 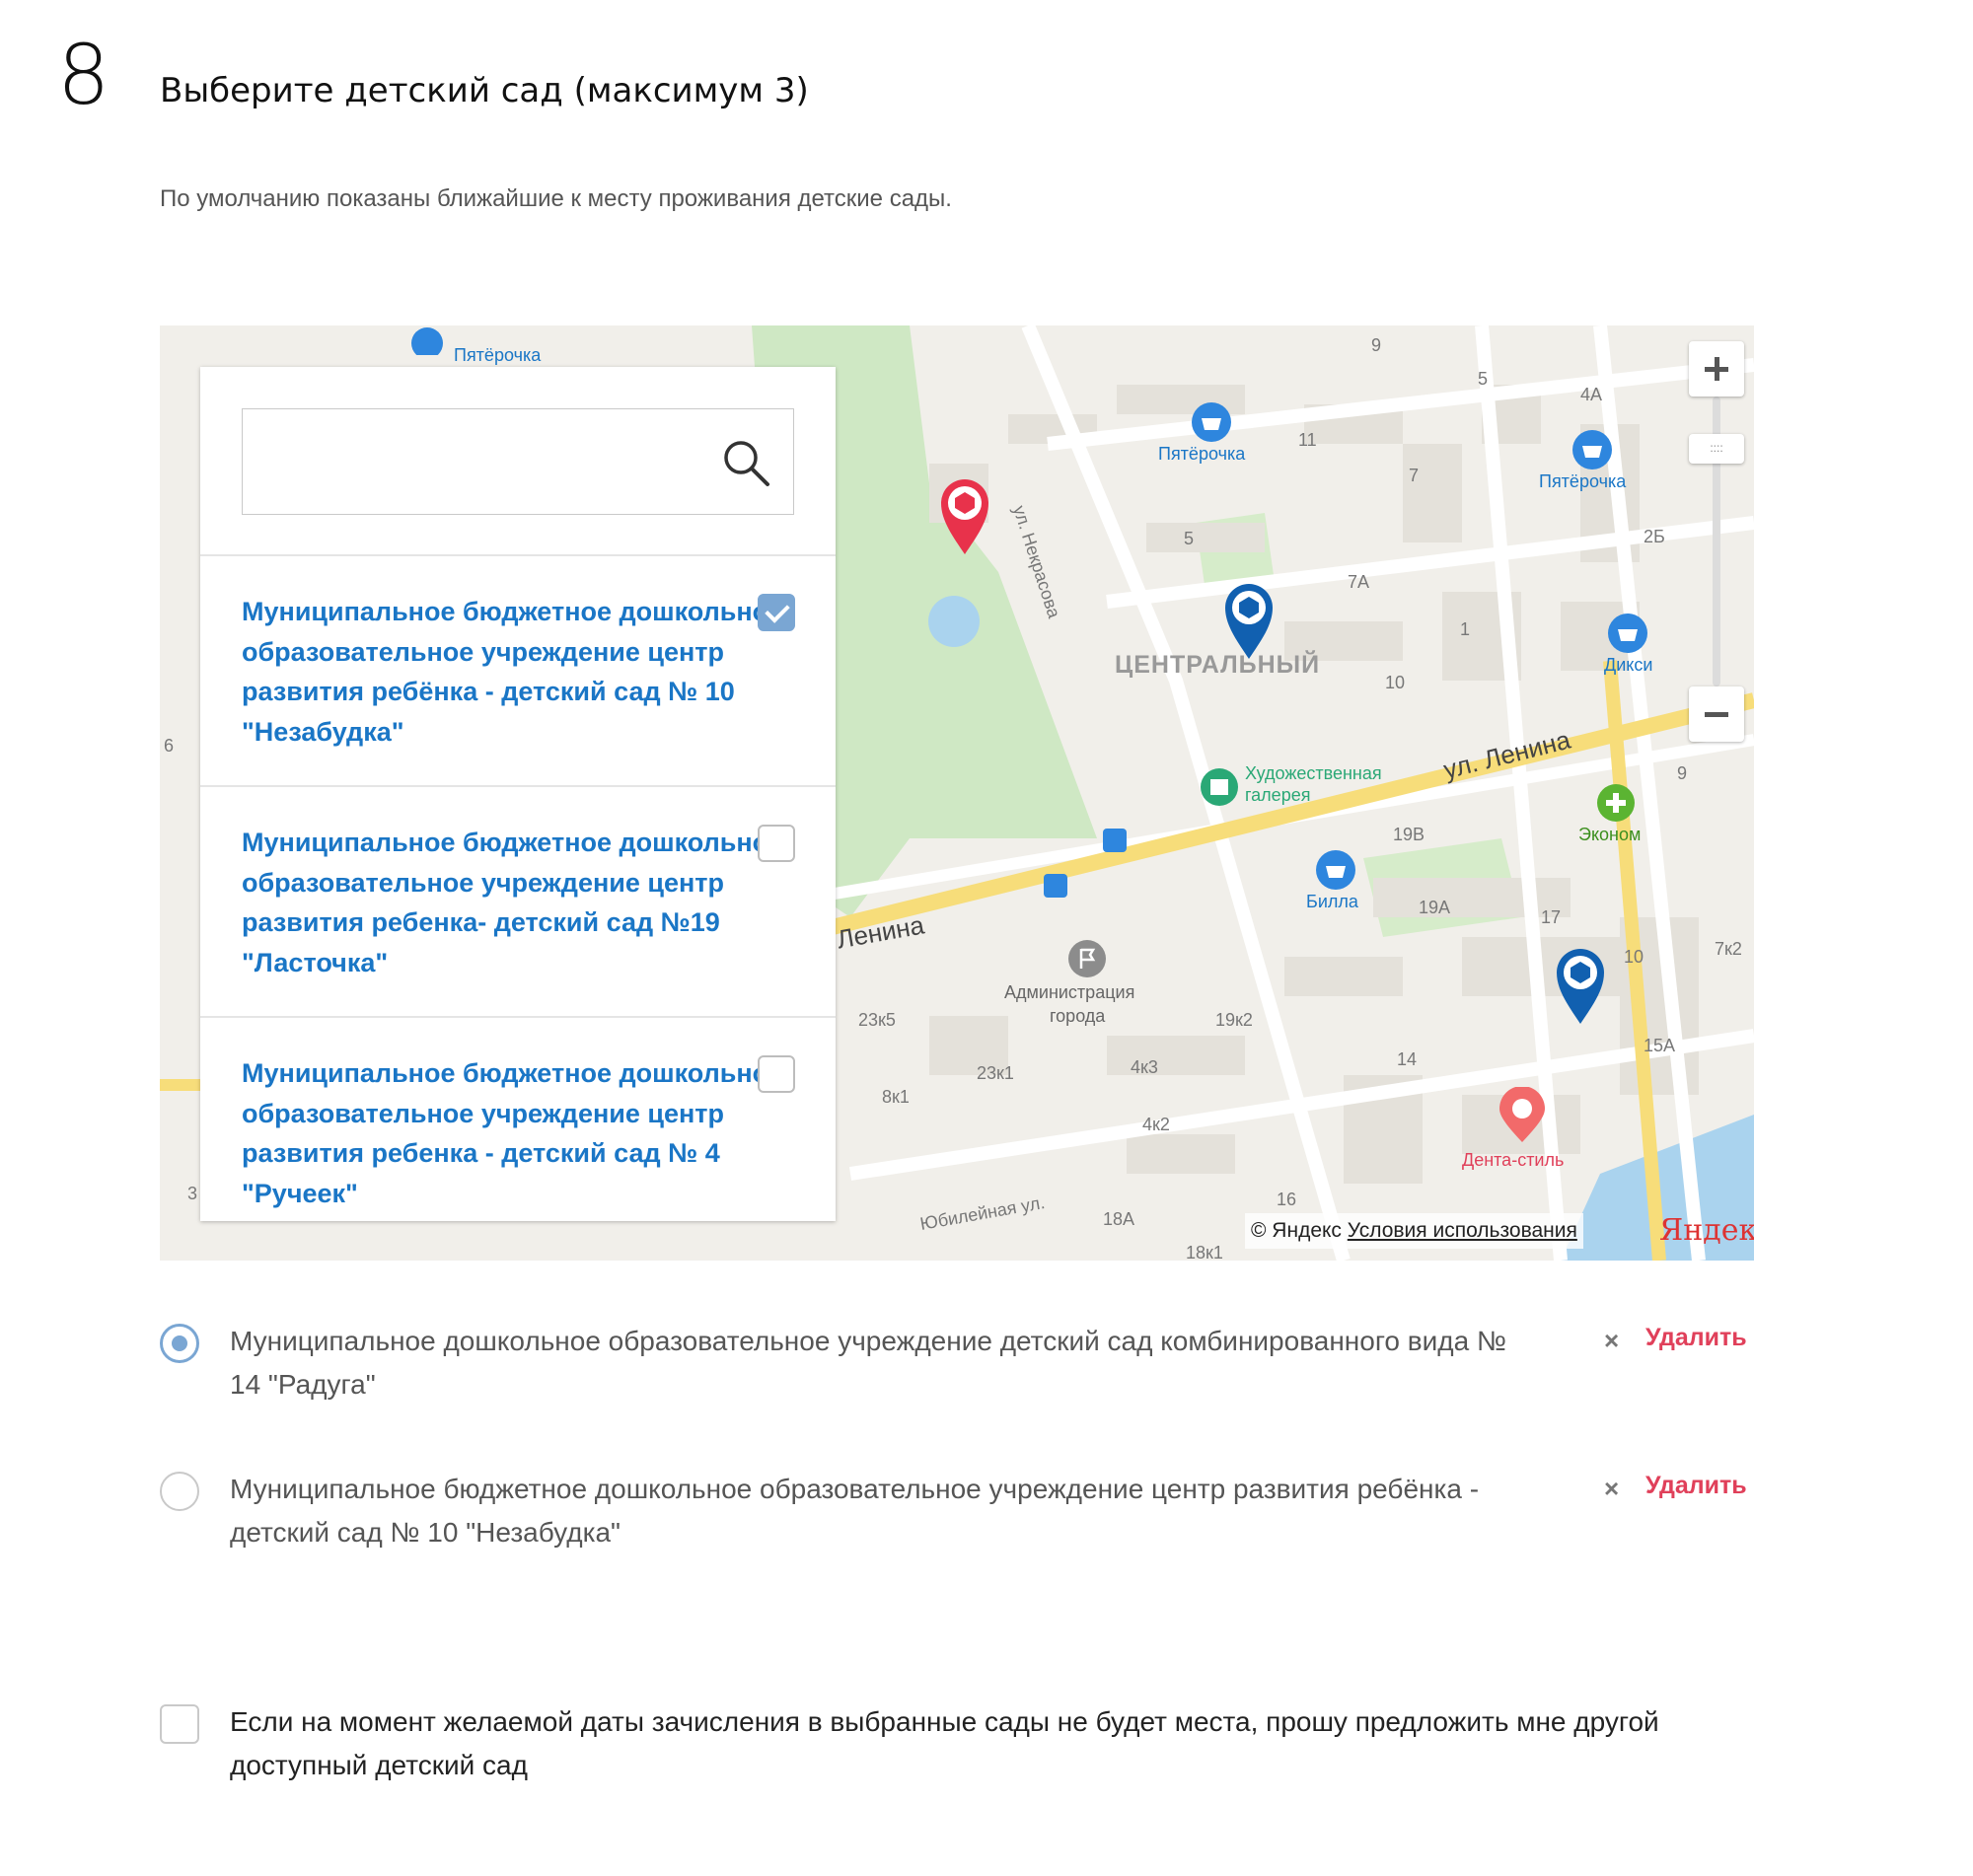 What do you see at coordinates (1592, 394) in the screenshot?
I see `house-number: 4А` at bounding box center [1592, 394].